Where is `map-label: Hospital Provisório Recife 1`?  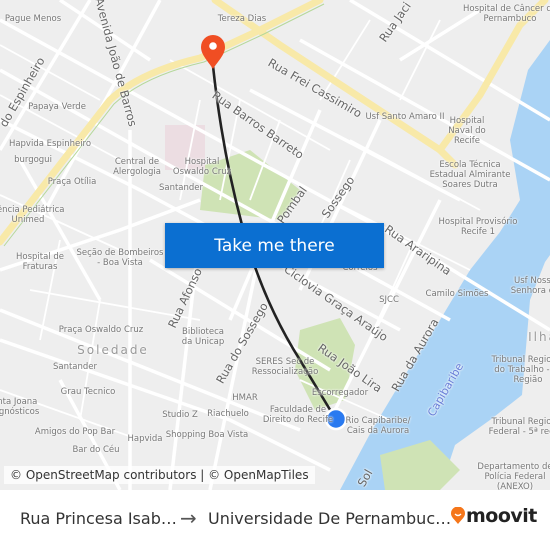 map-label: Hospital Provisório Recife 1 is located at coordinates (478, 227).